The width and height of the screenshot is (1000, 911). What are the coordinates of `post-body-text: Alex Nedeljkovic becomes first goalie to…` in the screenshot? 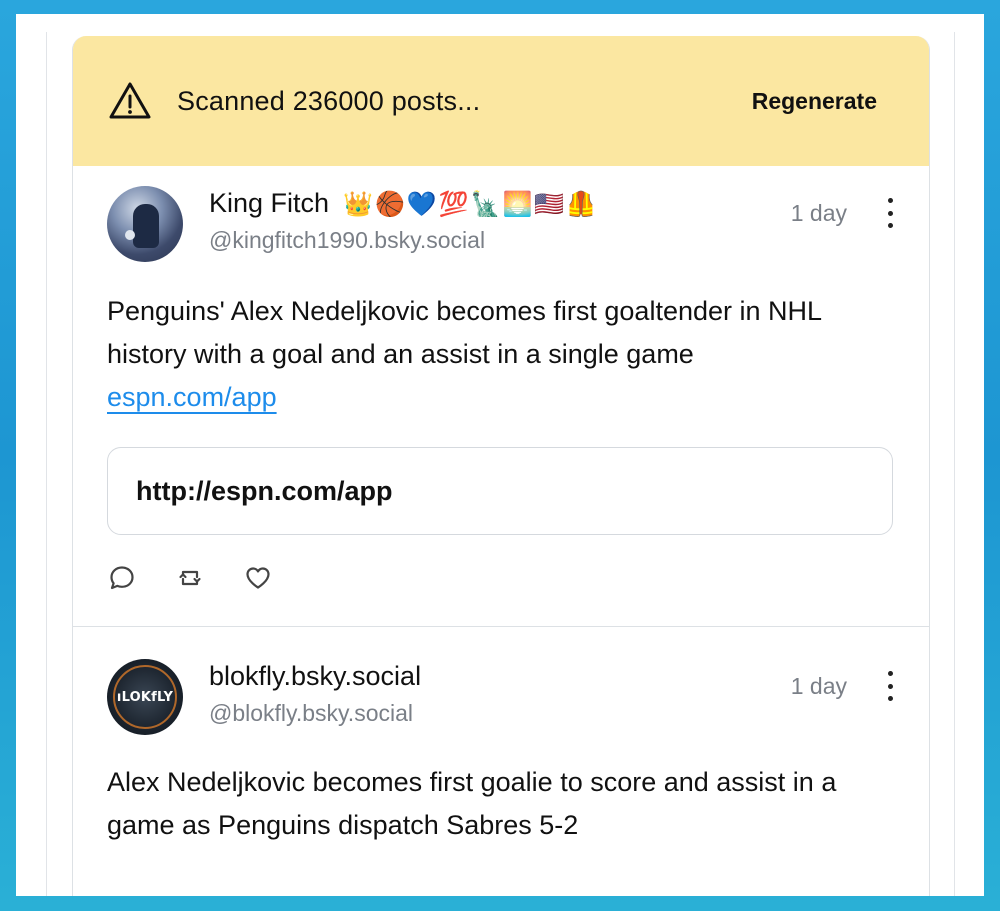 It's located at (472, 803).